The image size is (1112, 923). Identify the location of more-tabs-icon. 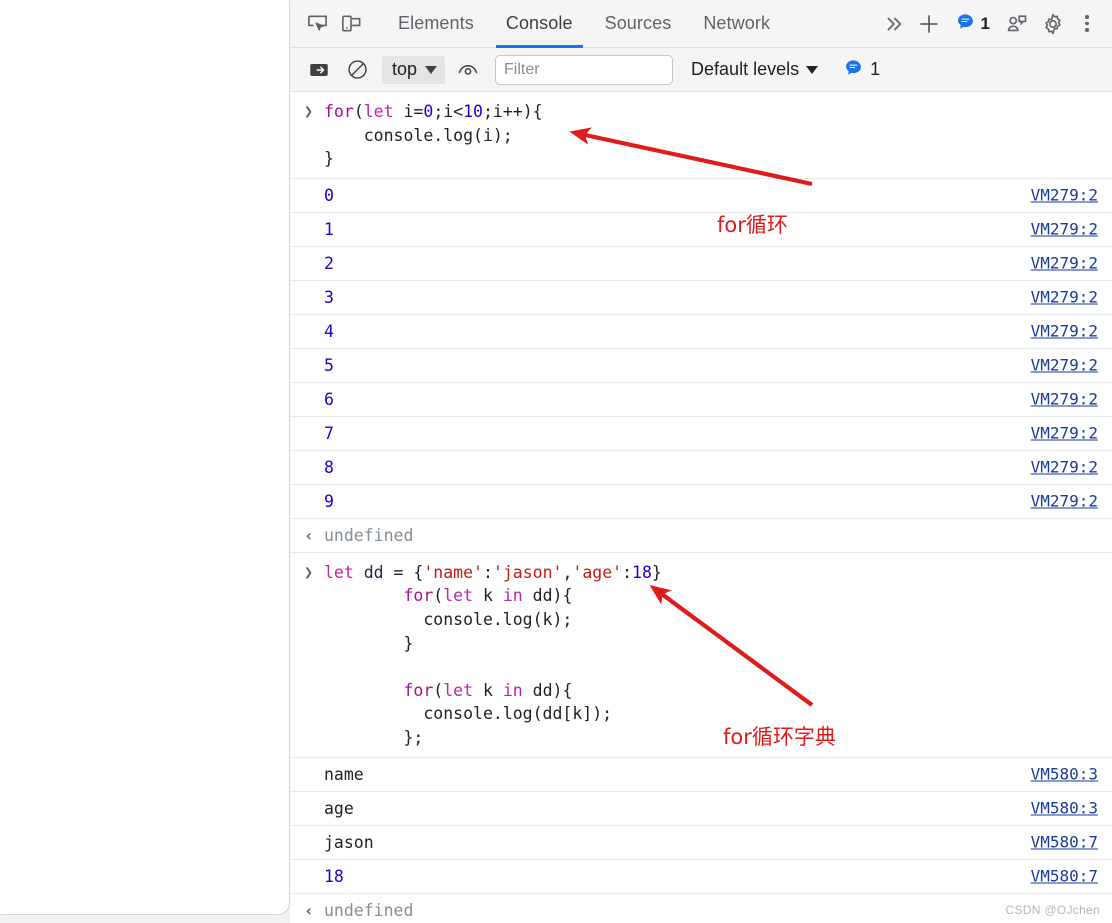
(893, 24).